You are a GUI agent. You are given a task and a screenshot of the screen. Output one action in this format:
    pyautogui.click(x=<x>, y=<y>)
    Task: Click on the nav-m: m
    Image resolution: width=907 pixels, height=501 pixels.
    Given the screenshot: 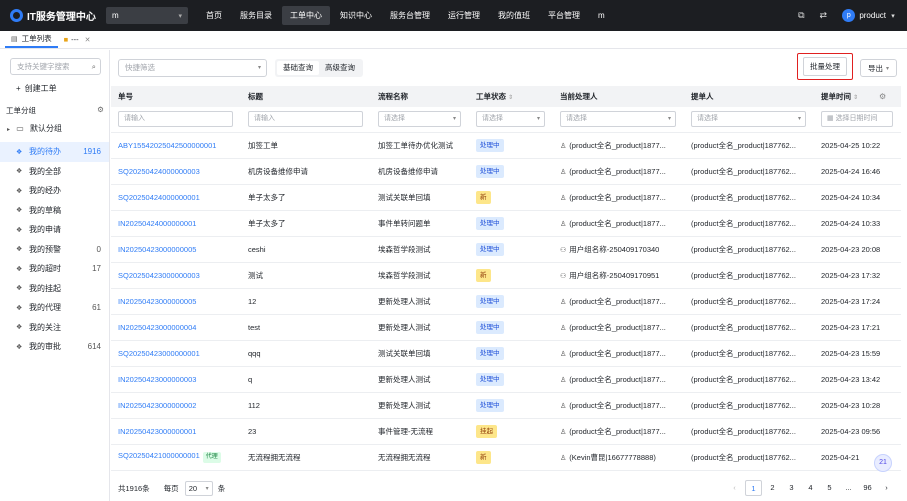 What is the action you would take?
    pyautogui.click(x=601, y=15)
    